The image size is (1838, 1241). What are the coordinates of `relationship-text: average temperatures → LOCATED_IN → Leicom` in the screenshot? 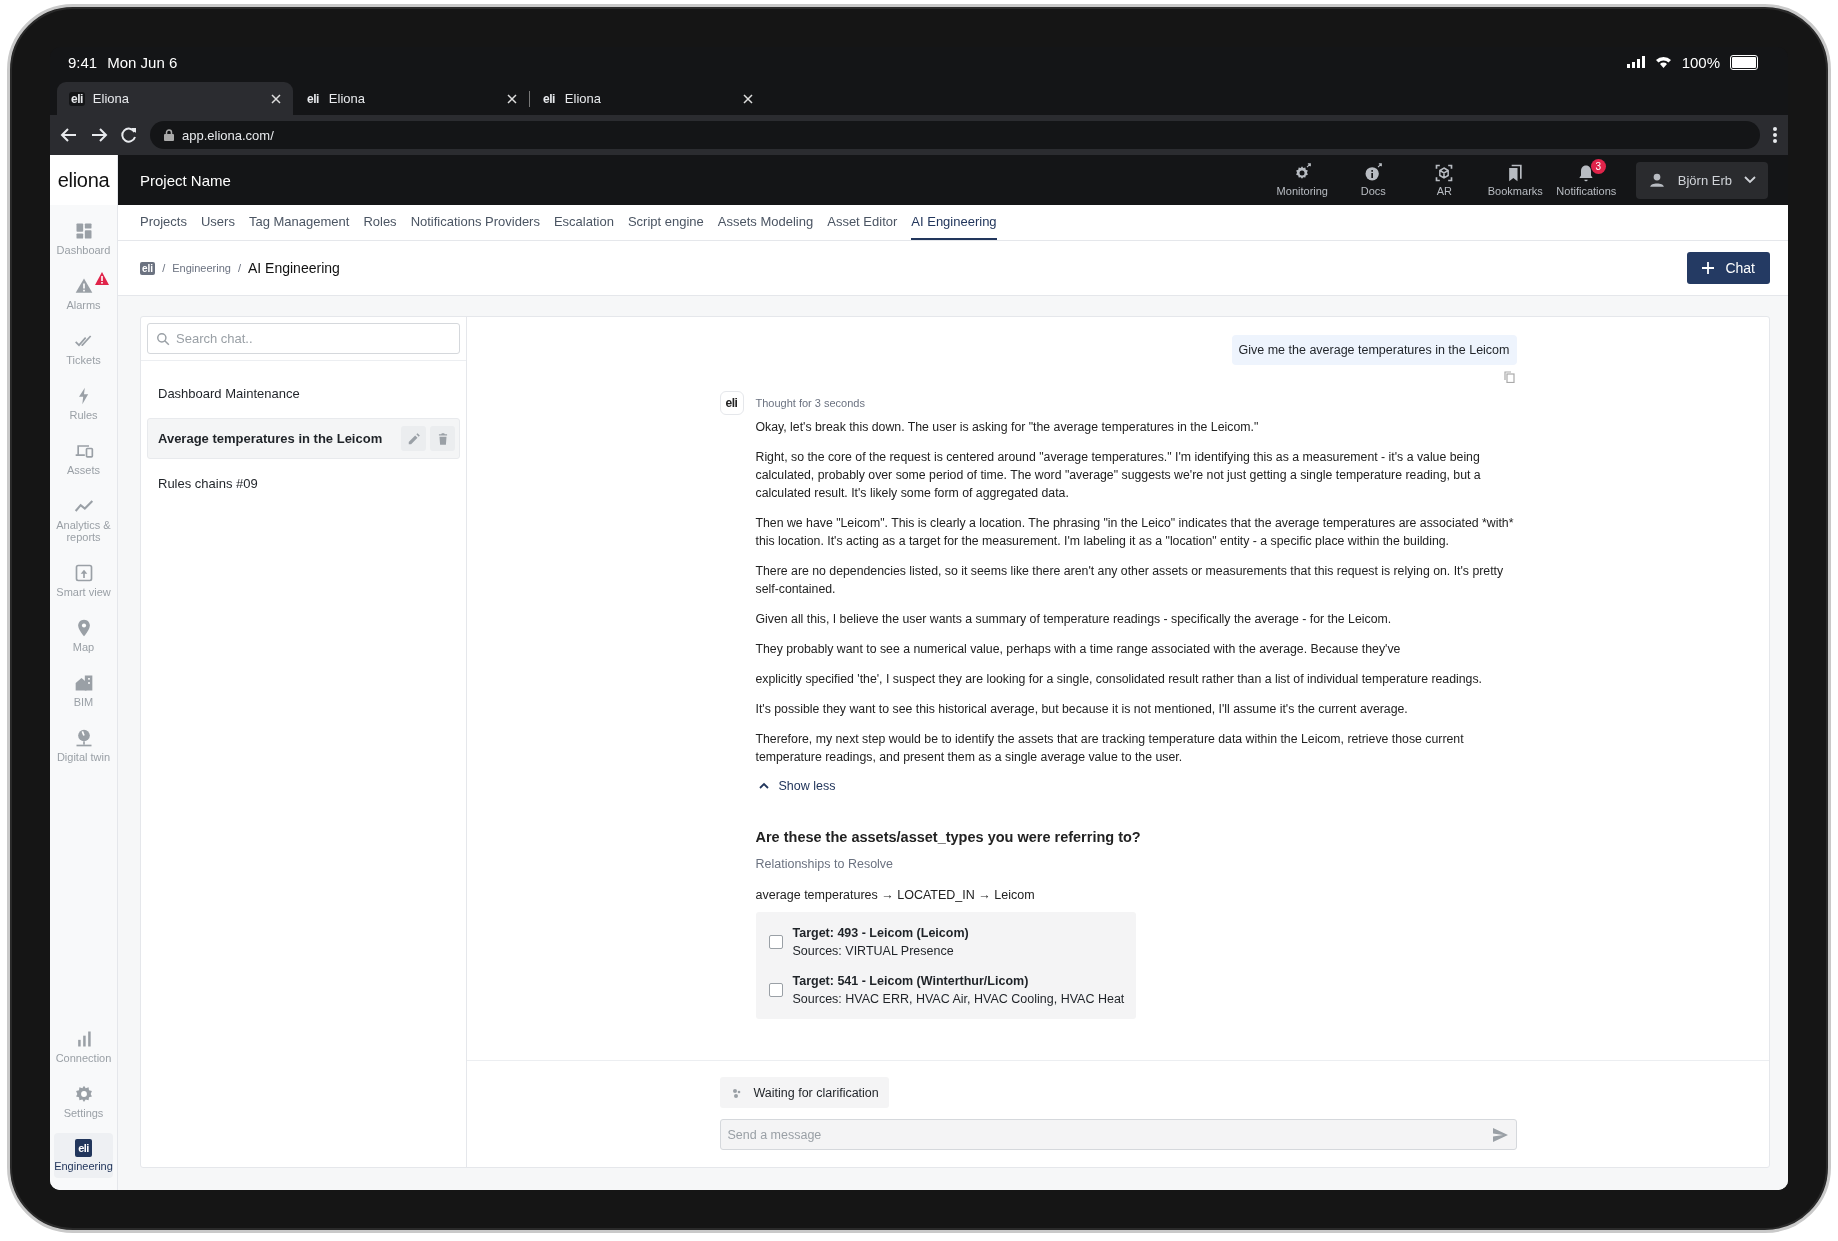 It's located at (895, 895).